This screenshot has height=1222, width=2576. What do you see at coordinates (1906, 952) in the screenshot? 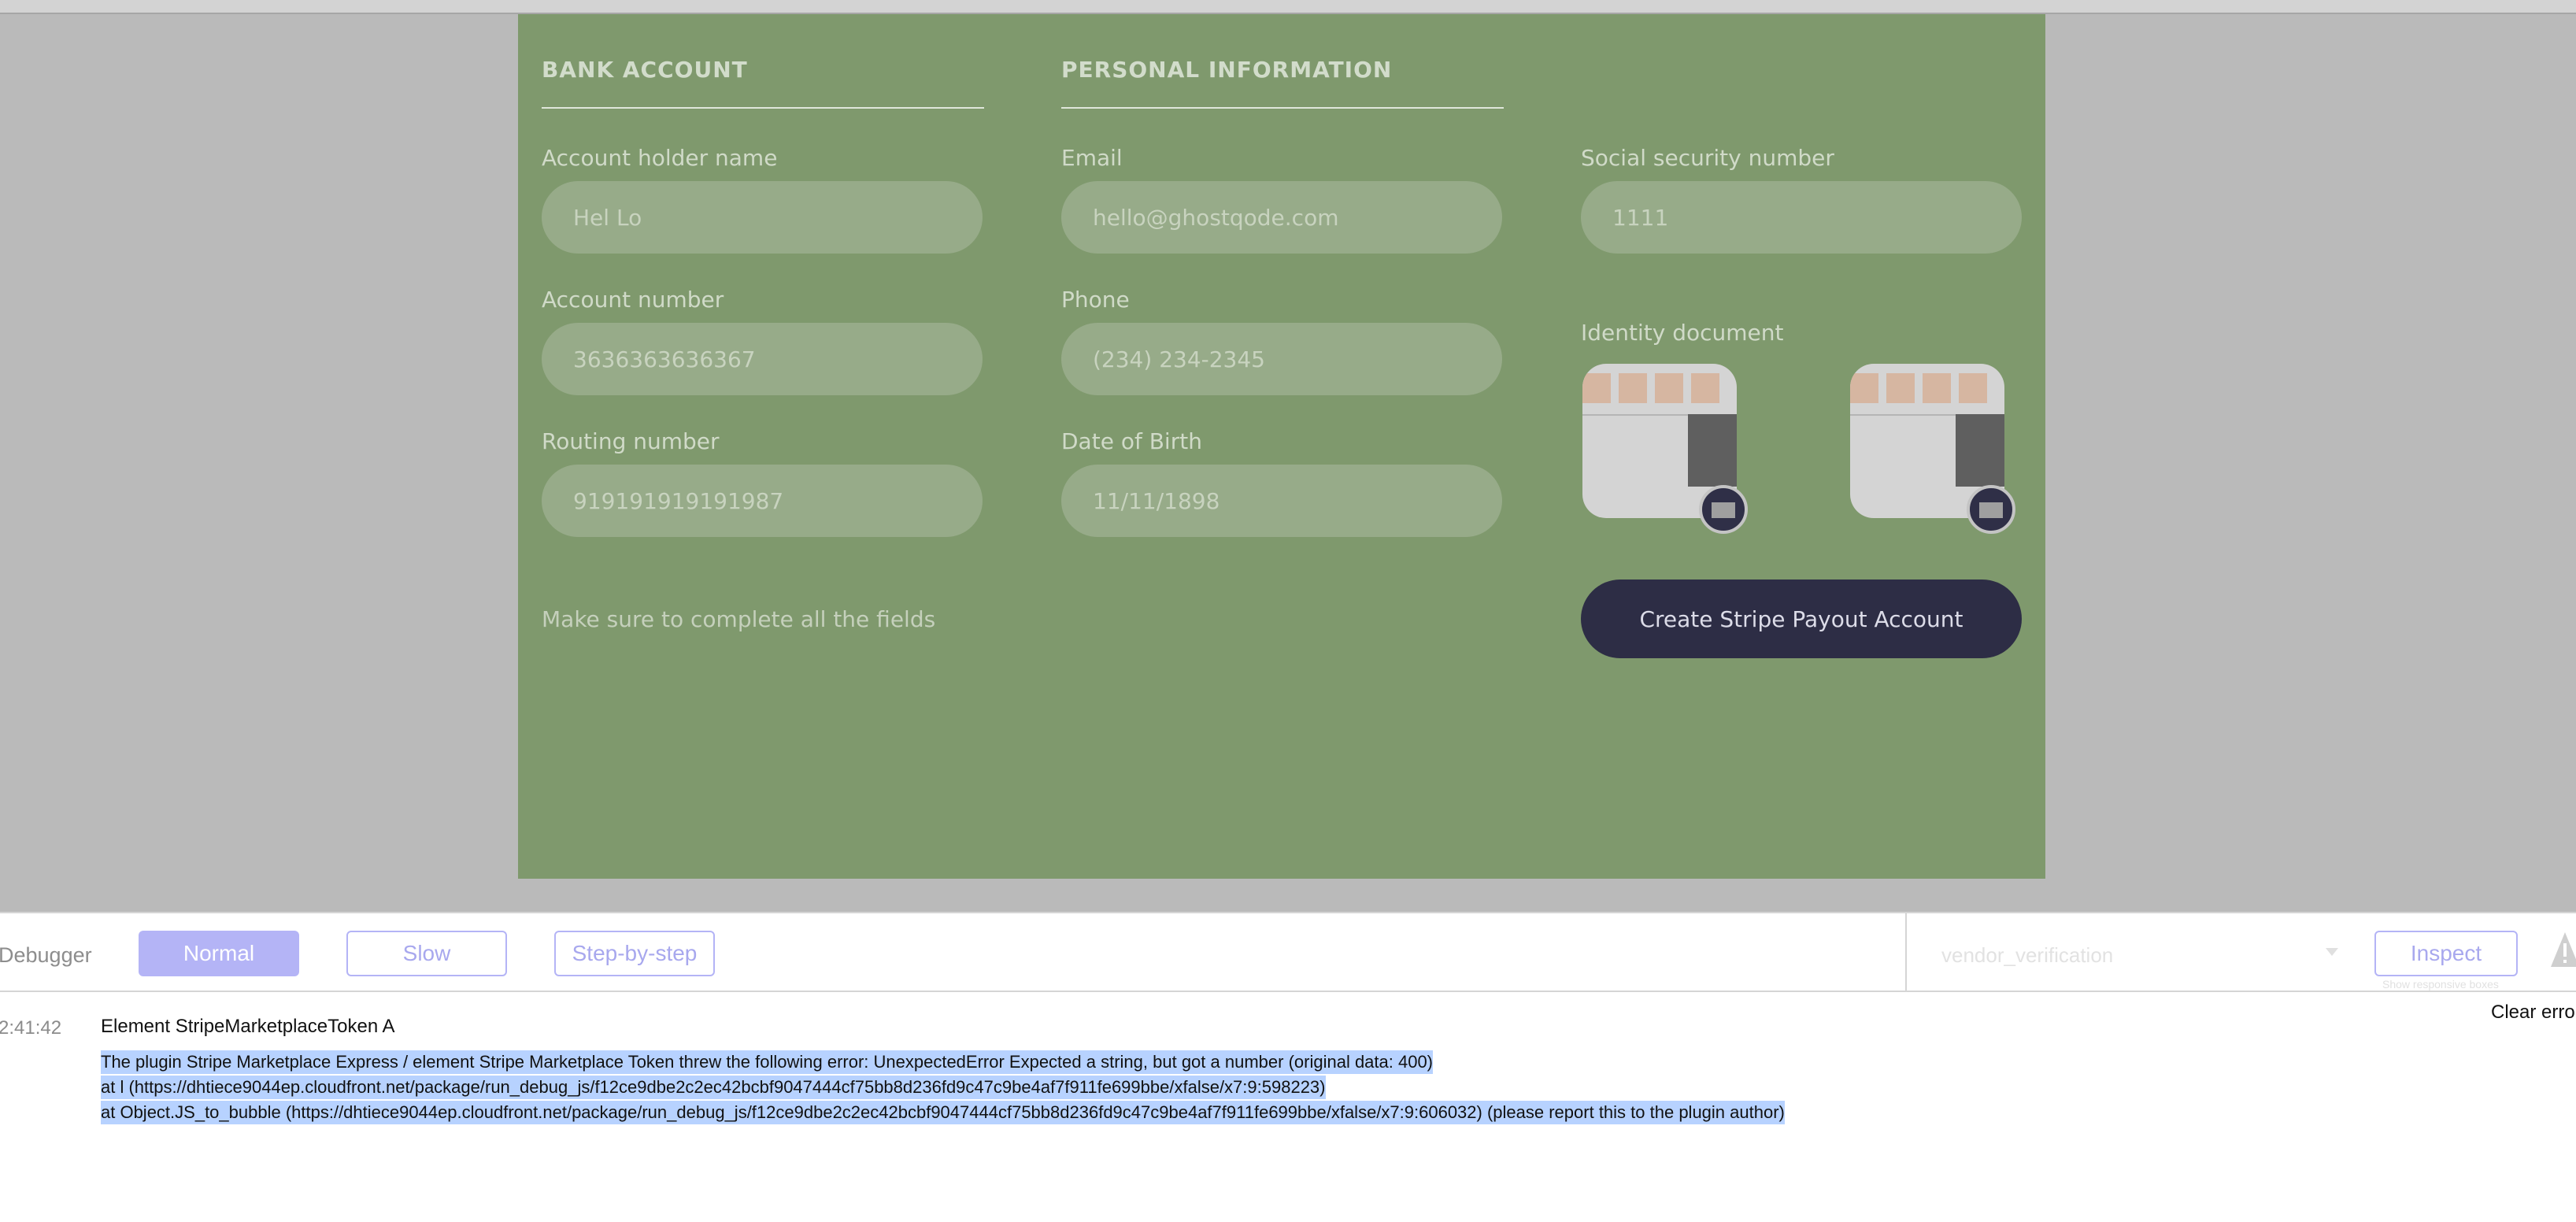
I see `toolbar-divider` at bounding box center [1906, 952].